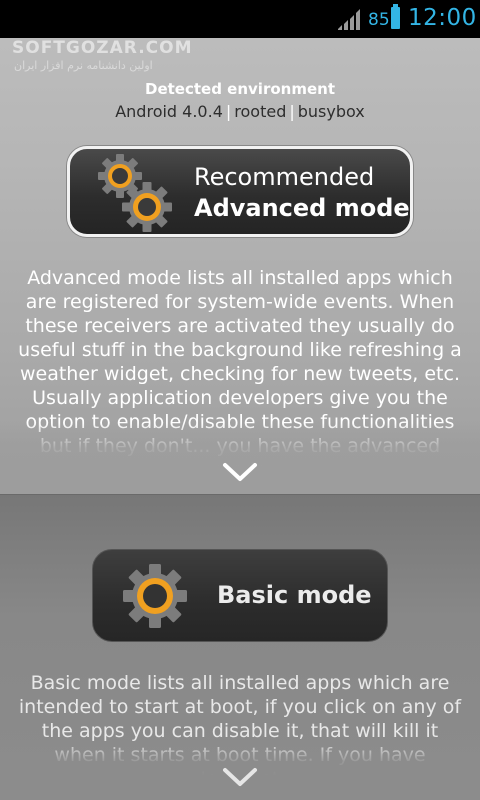  Describe the element at coordinates (240, 89) in the screenshot. I see `environment-label: Detected environment` at that location.